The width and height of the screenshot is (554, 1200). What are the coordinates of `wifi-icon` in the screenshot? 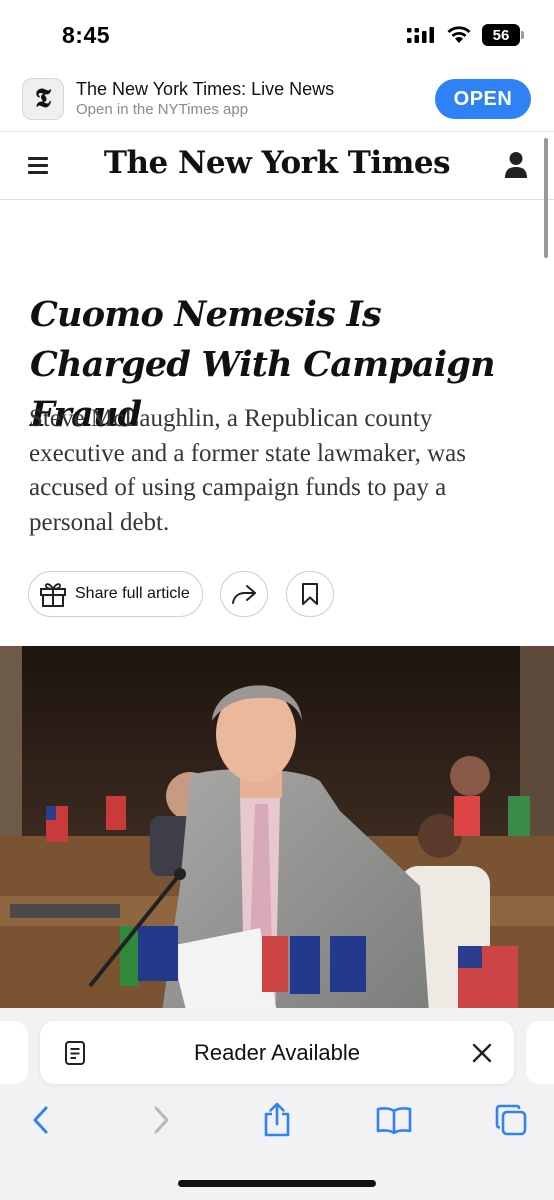 It's located at (459, 34).